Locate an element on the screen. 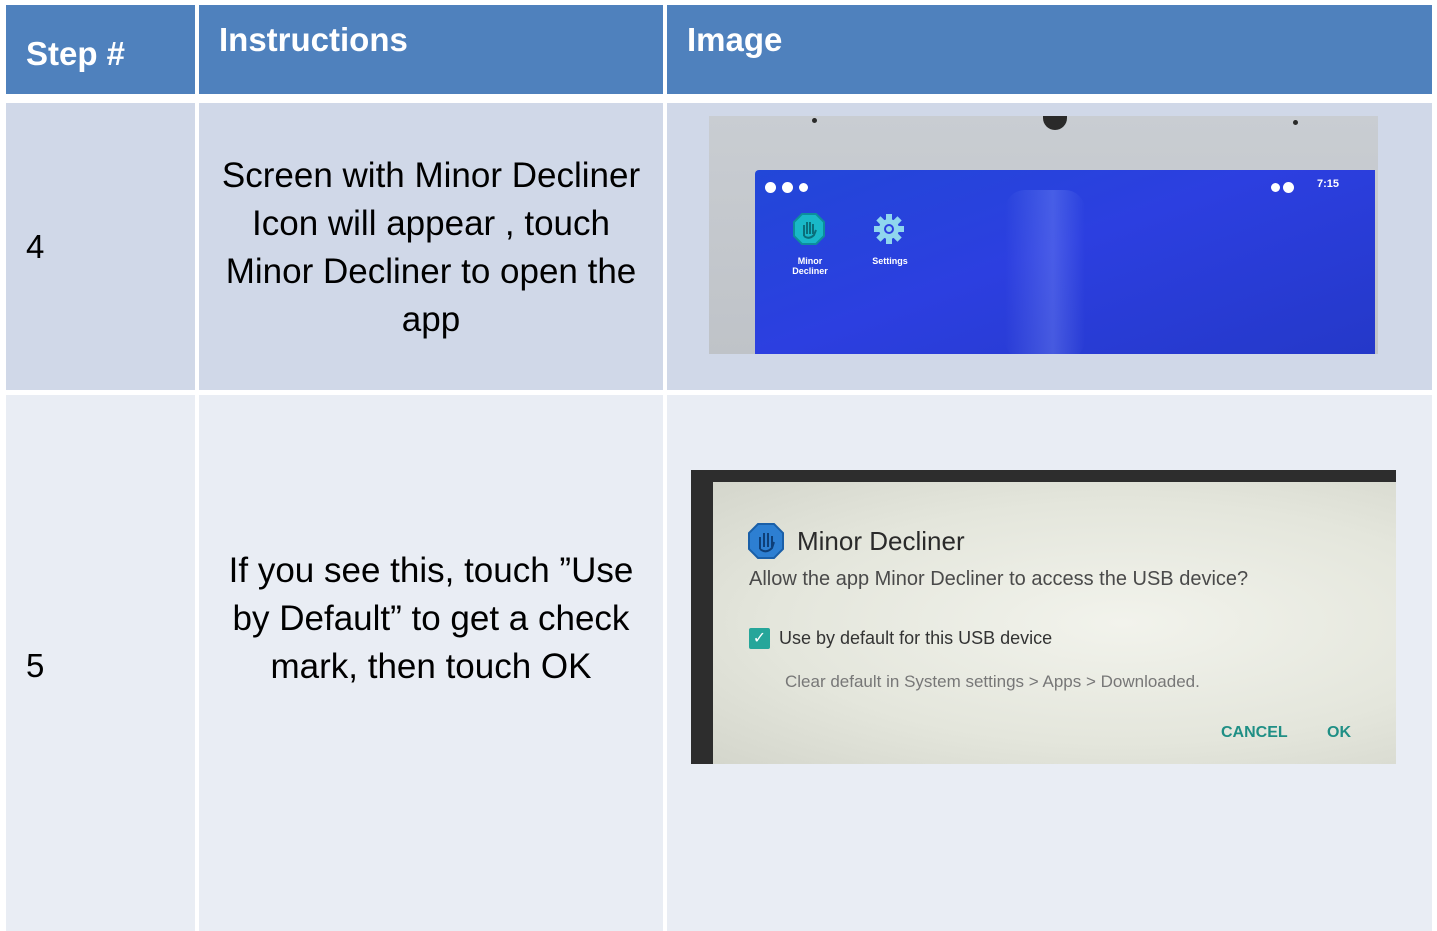 This screenshot has width=1437, height=931. header-step-label: Step # is located at coordinates (76, 53).